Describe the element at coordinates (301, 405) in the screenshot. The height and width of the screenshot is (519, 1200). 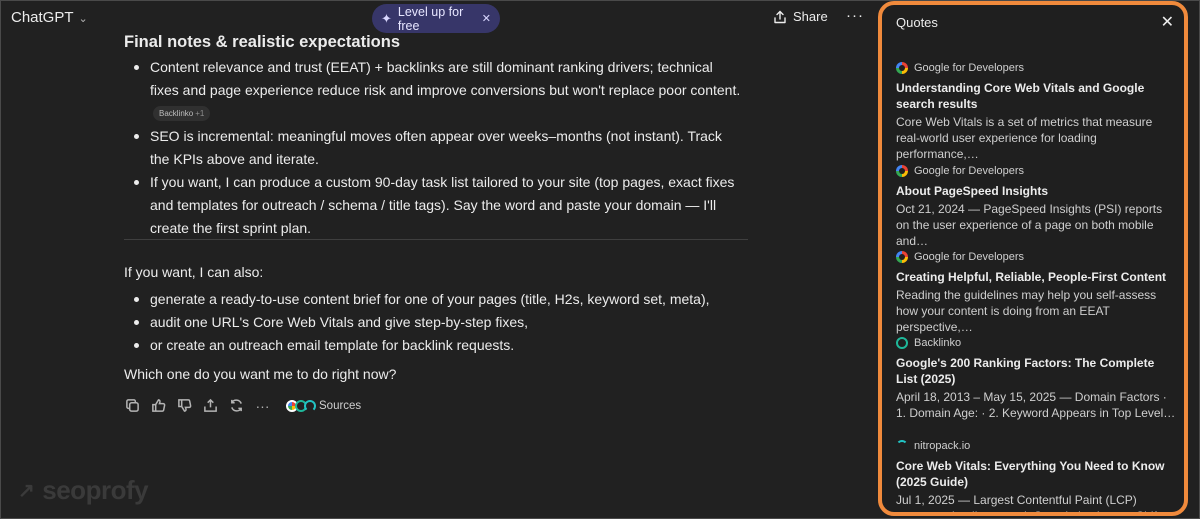
I see `source-favicons` at that location.